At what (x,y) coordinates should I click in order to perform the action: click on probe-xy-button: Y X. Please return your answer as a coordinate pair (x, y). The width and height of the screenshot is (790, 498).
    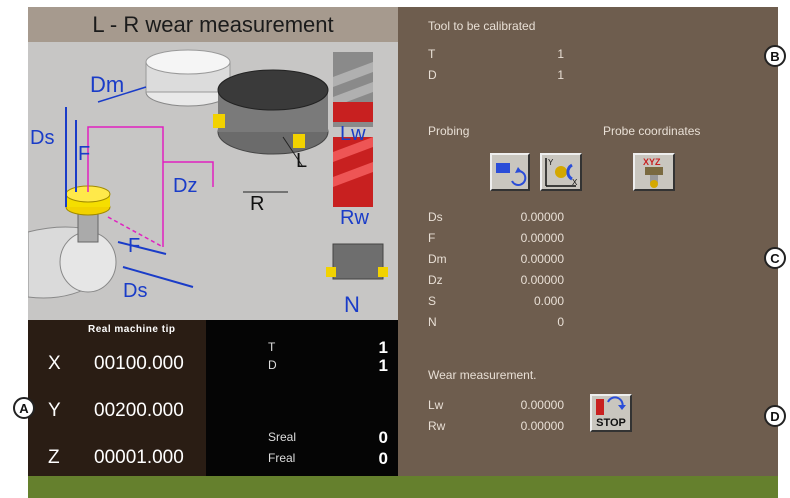
    Looking at the image, I should click on (561, 172).